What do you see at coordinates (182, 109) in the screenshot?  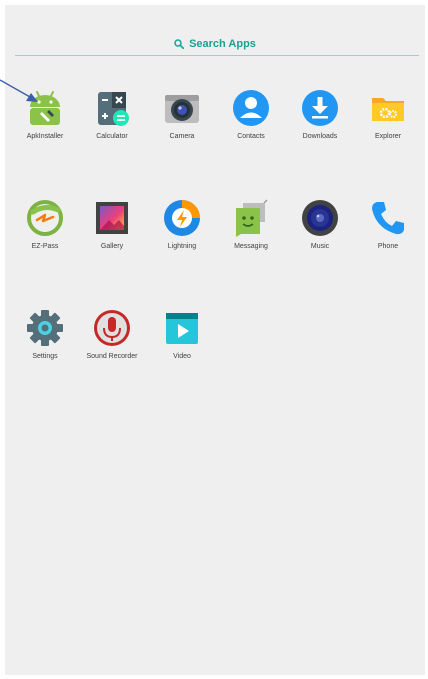 I see `camera-icon` at bounding box center [182, 109].